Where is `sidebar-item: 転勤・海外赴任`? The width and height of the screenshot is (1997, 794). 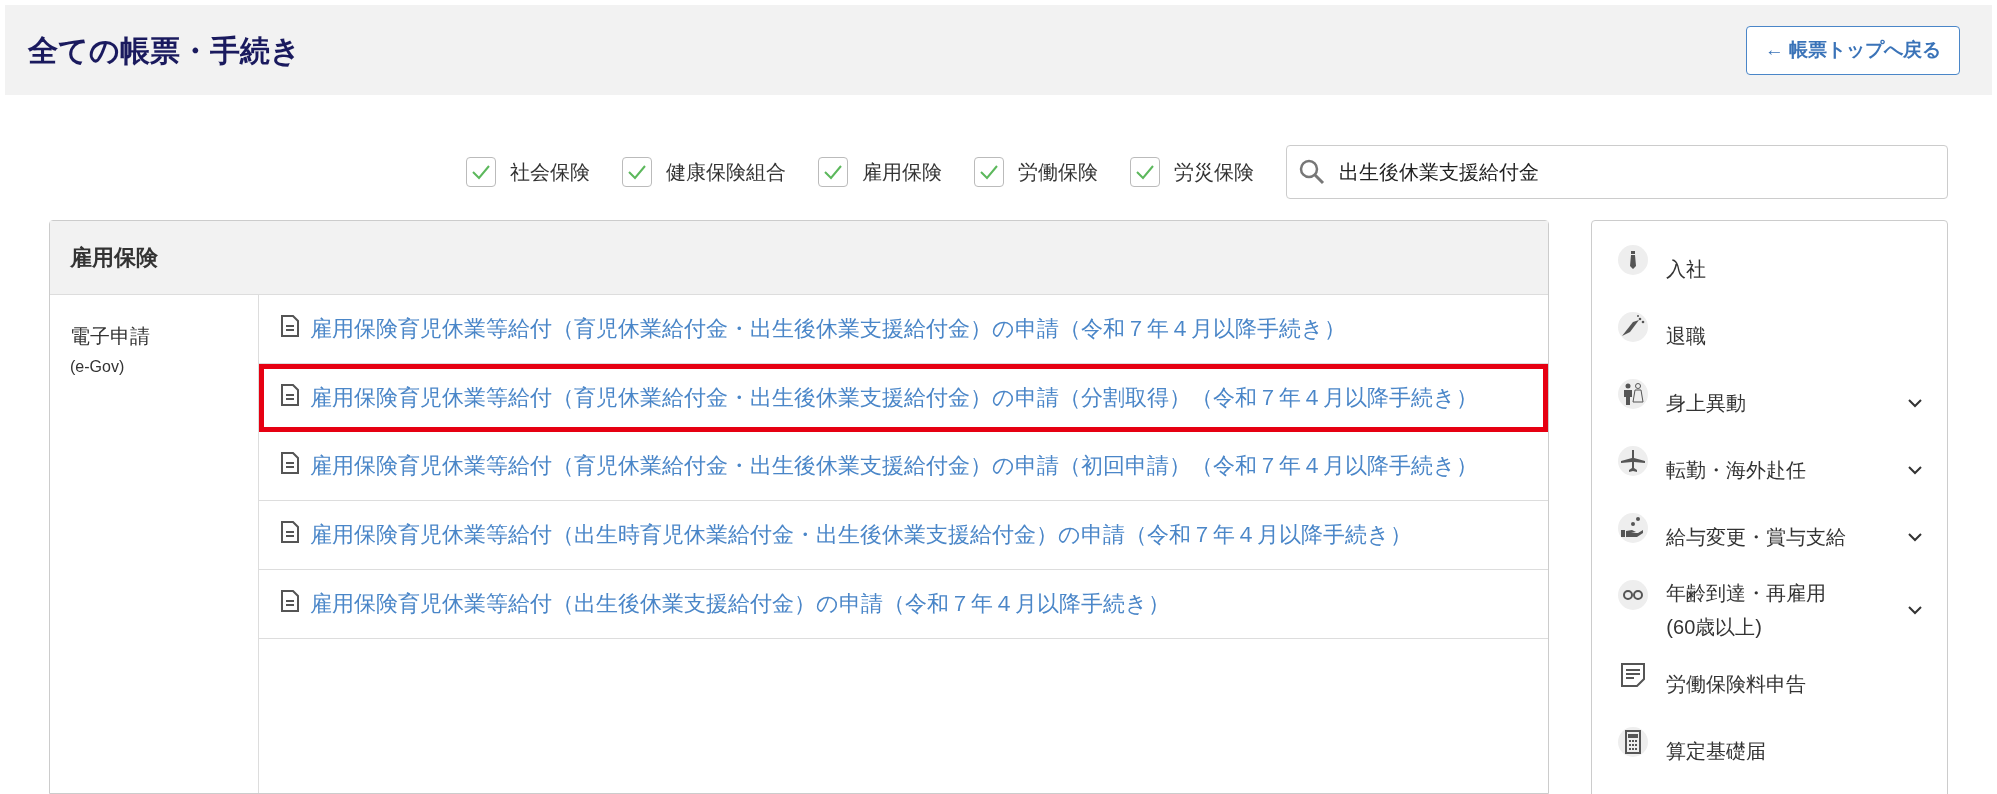 sidebar-item: 転勤・海外赴任 is located at coordinates (1770, 469).